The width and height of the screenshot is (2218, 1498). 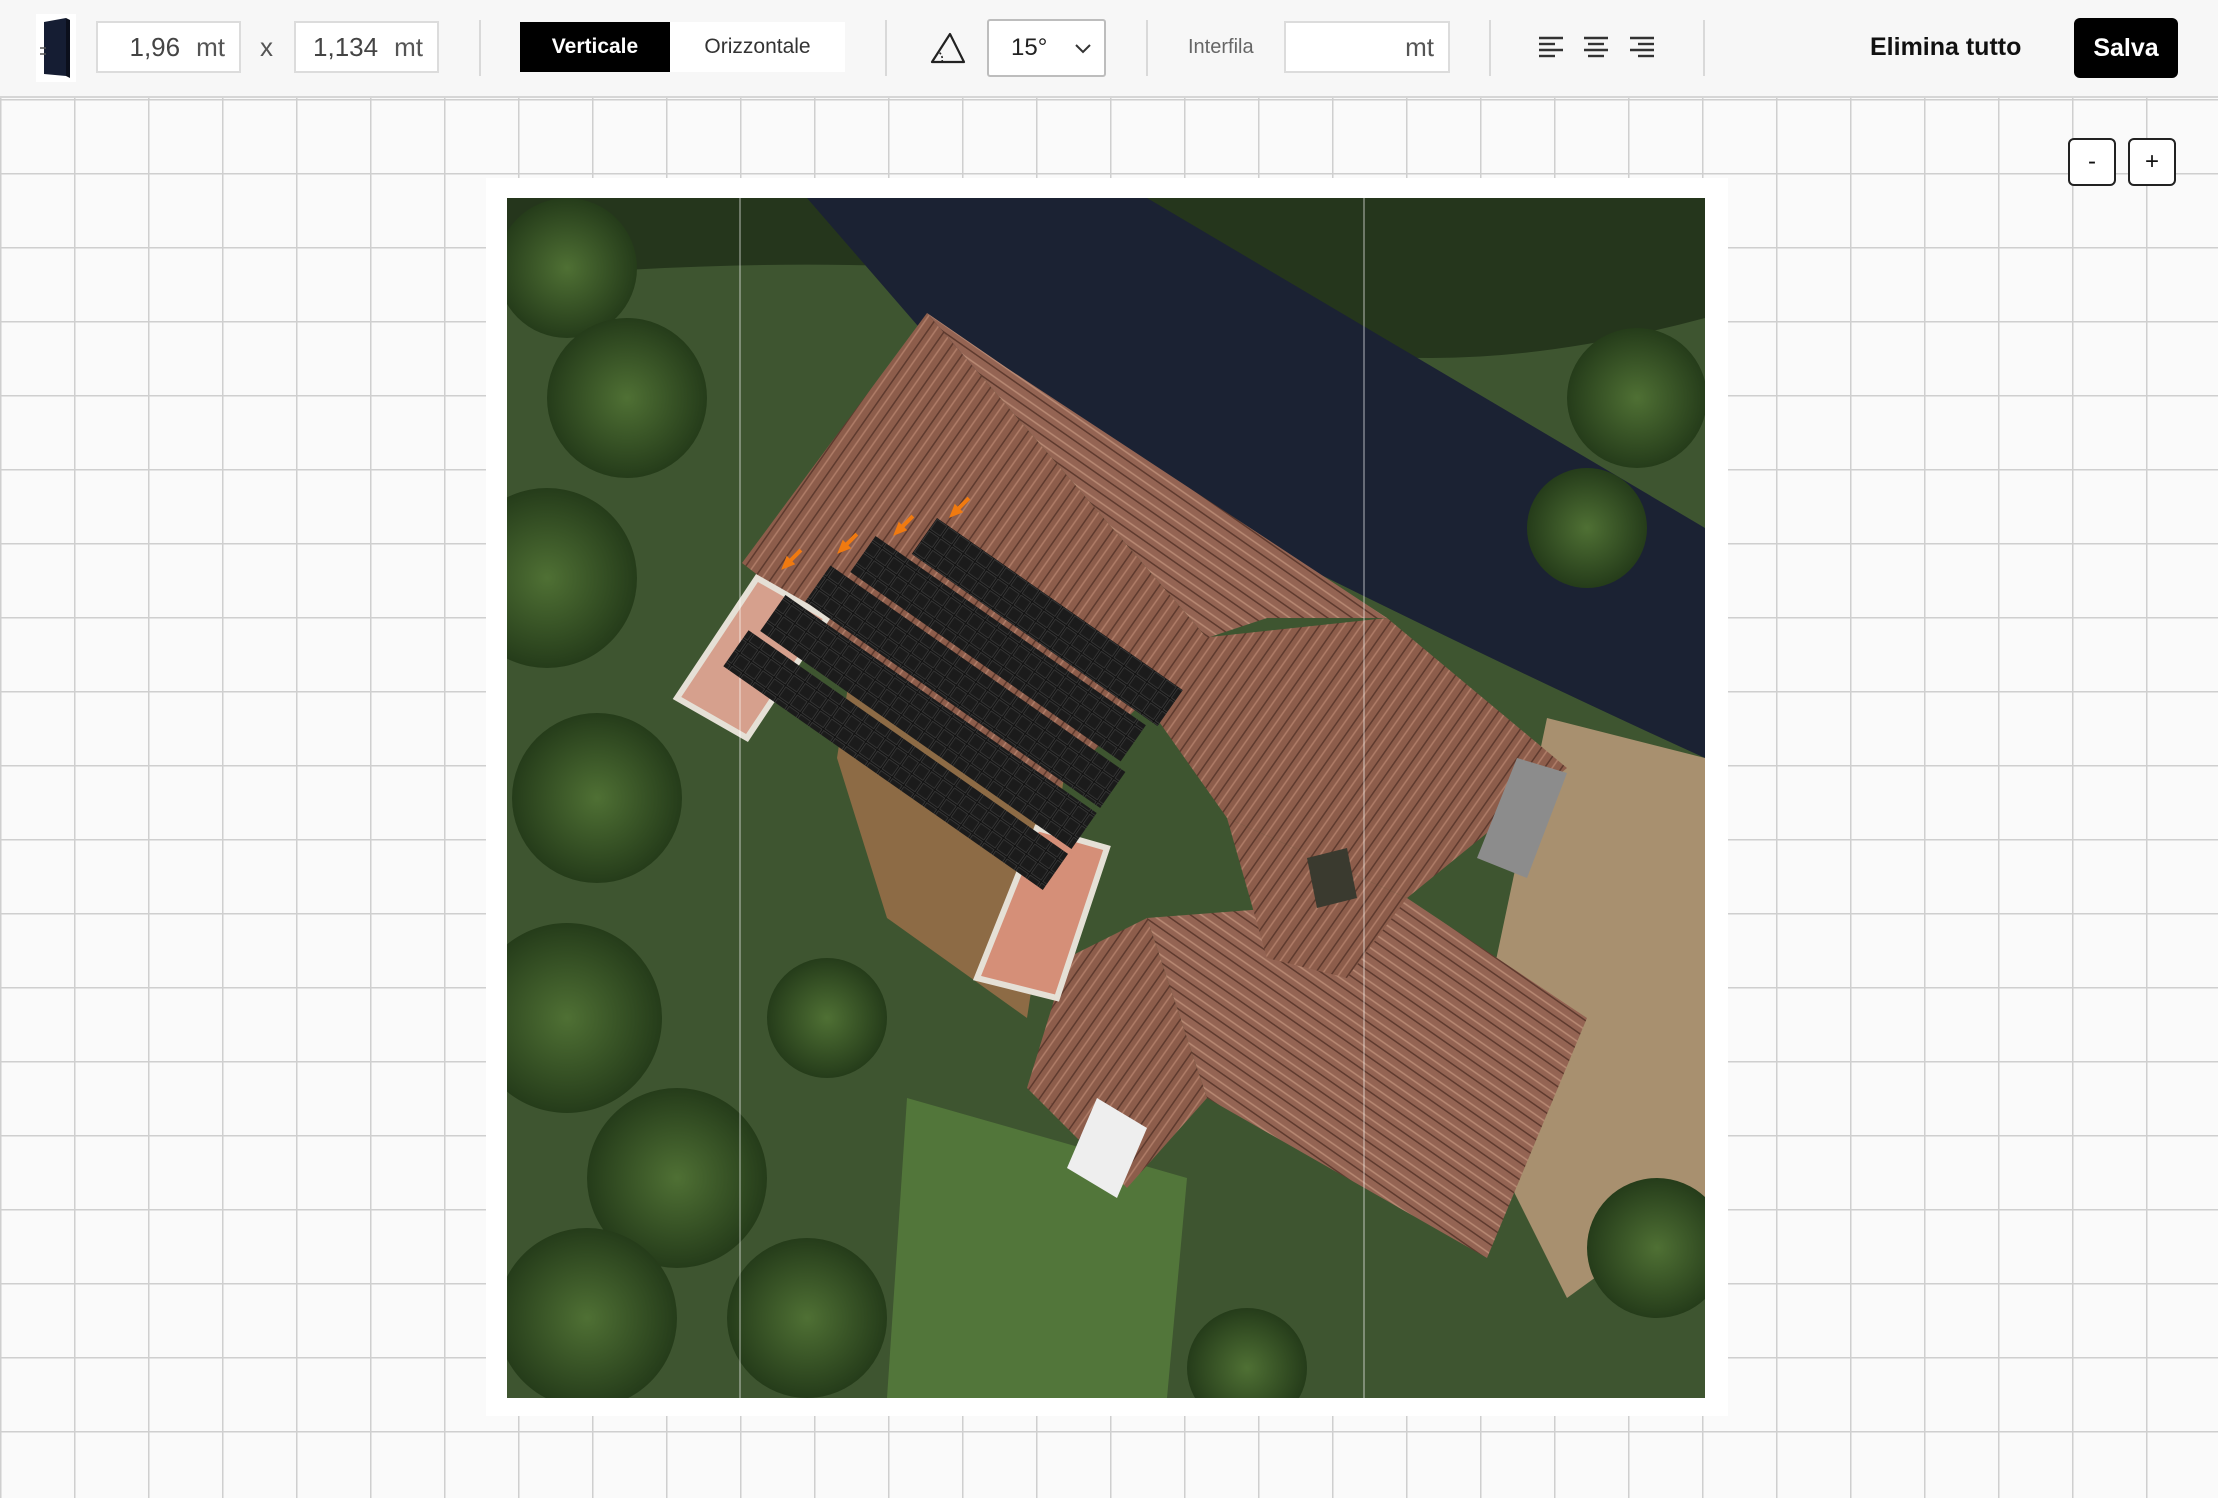 I want to click on tilt-value: 15°, so click(x=1029, y=47).